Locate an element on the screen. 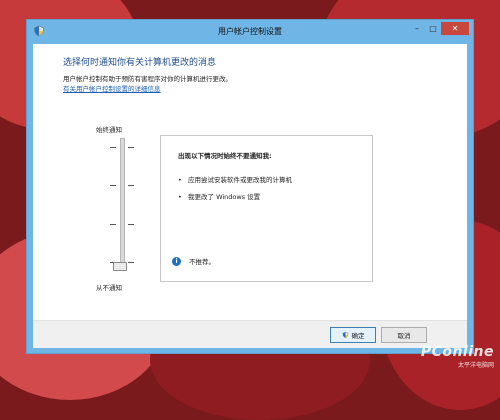 The width and height of the screenshot is (500, 420). ok-button: 确定 is located at coordinates (353, 335).